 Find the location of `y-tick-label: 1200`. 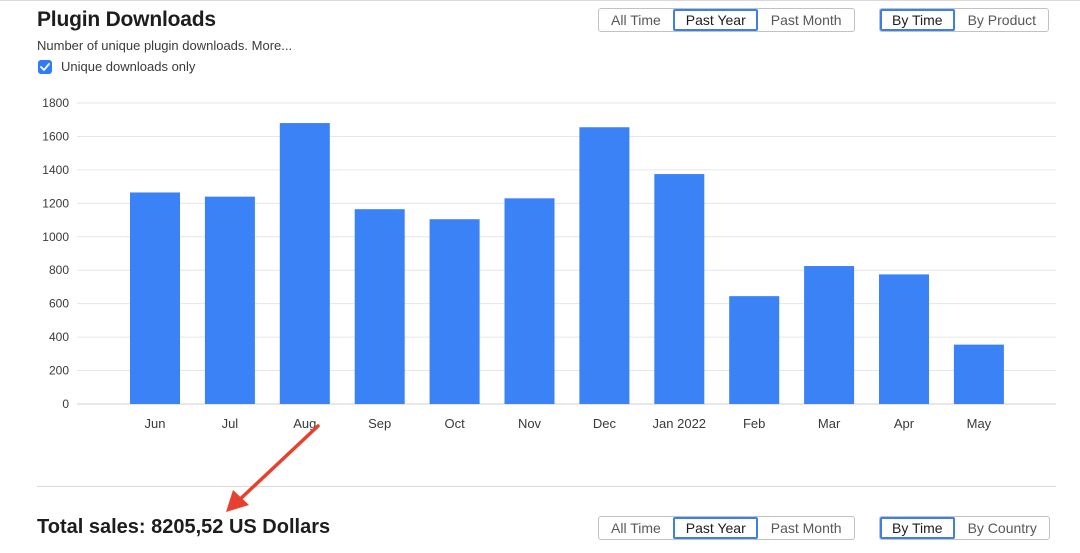

y-tick-label: 1200 is located at coordinates (55, 203).